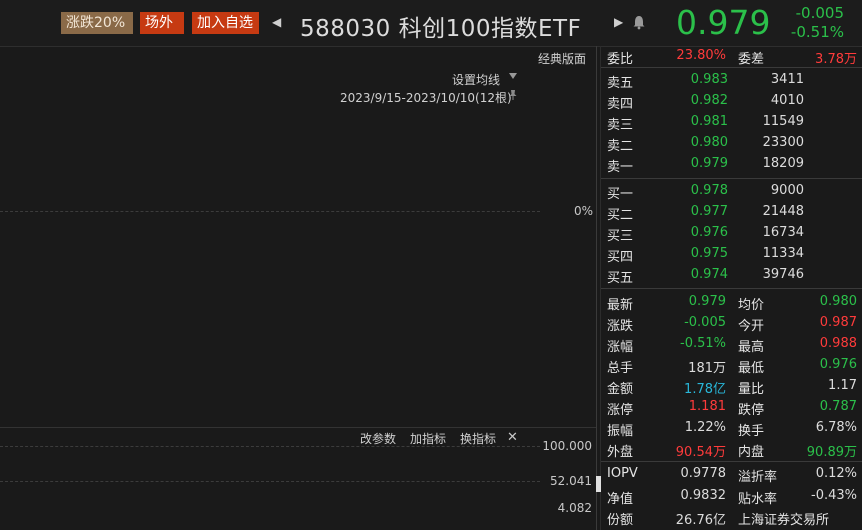  I want to click on bid-price: 0.974, so click(694, 274).